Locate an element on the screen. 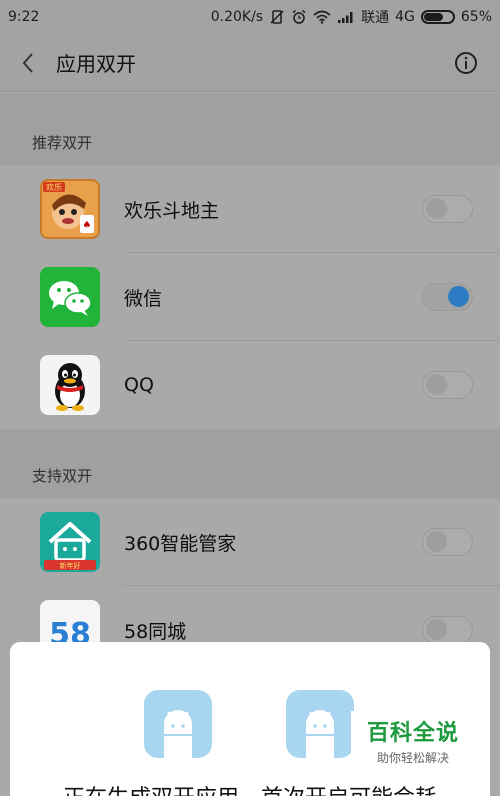  toggle-wechat is located at coordinates (447, 297).